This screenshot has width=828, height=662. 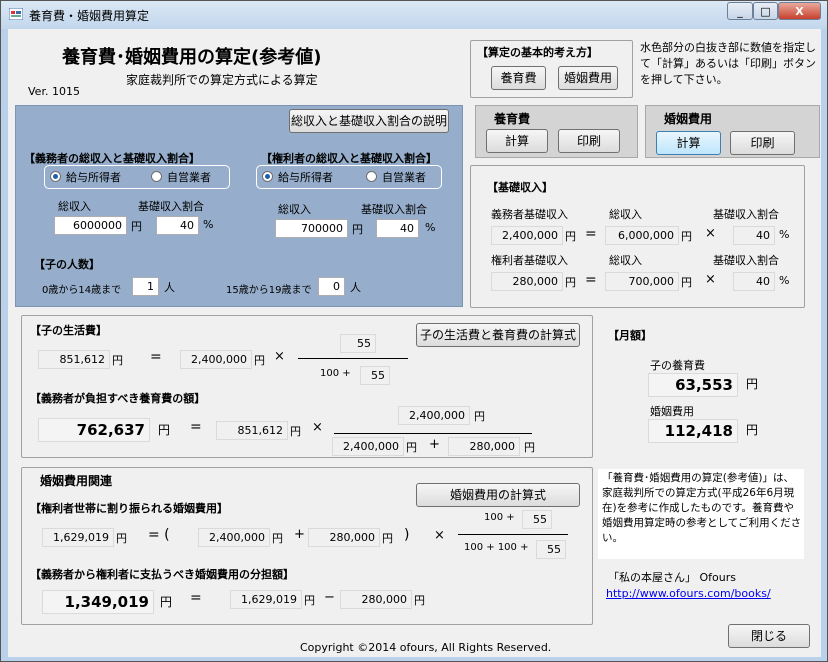 What do you see at coordinates (371, 176) in the screenshot?
I see `obligee-selfemployed-radio` at bounding box center [371, 176].